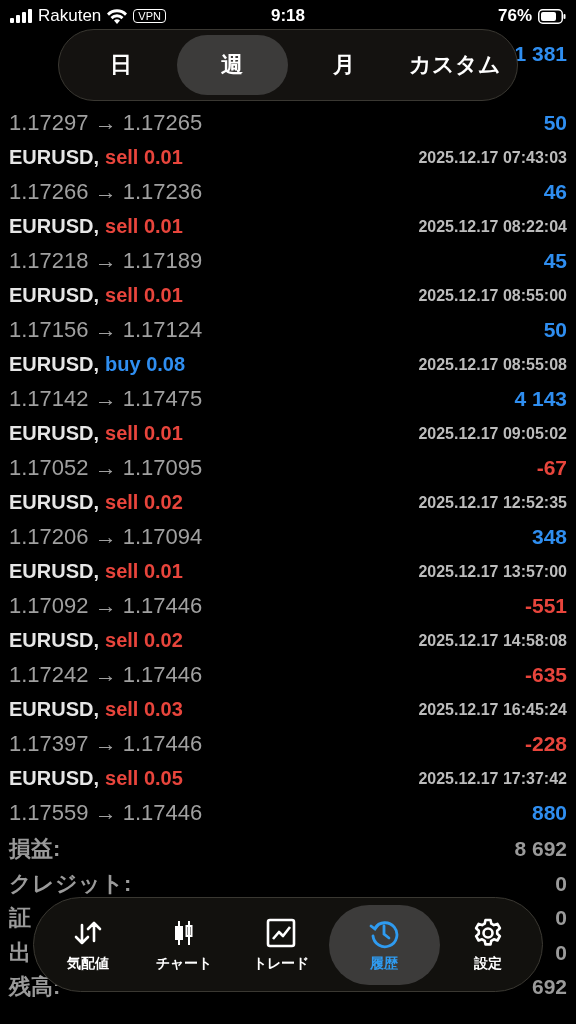 This screenshot has height=1024, width=576. Describe the element at coordinates (492, 433) in the screenshot. I see `deal-time: 2025.12.17 09:05:02` at that location.